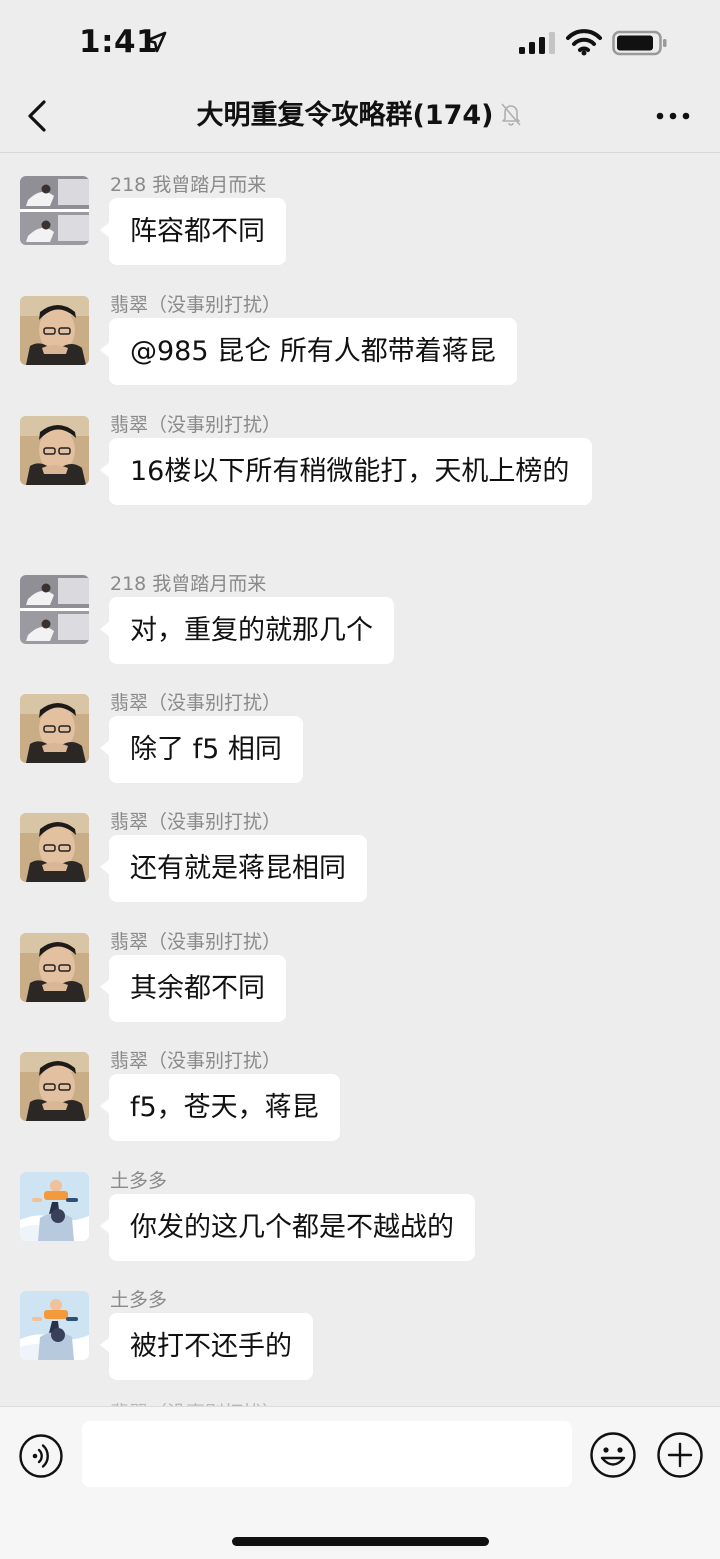  Describe the element at coordinates (613, 1455) in the screenshot. I see `emoji-icon` at that location.